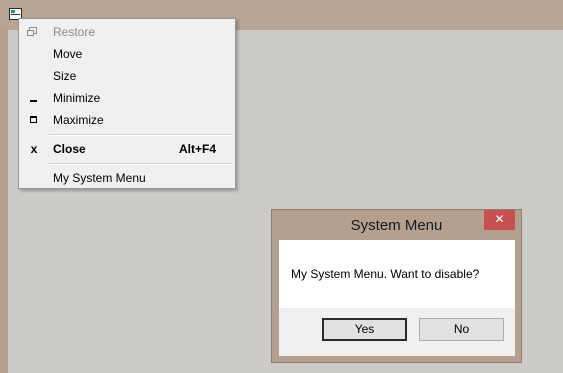  Describe the element at coordinates (33, 119) in the screenshot. I see `maximize-icon` at that location.